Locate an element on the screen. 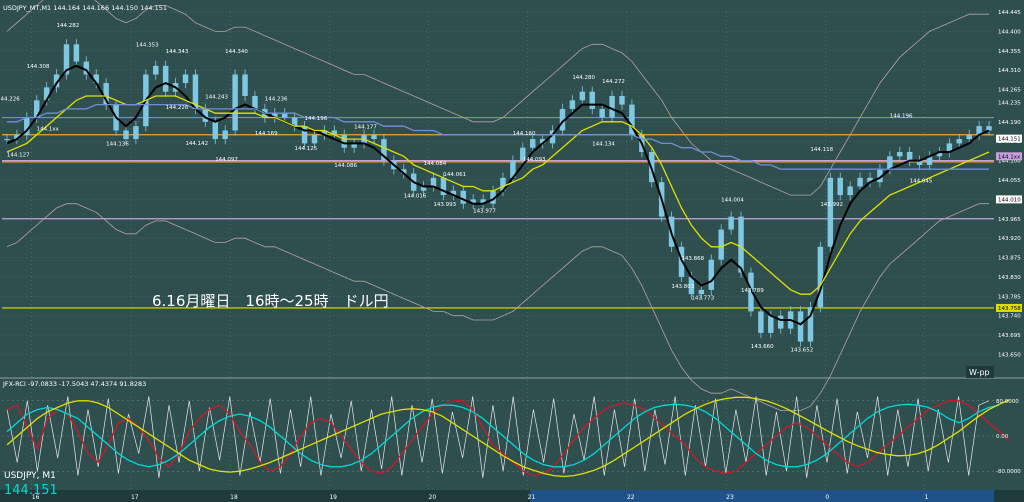 Image resolution: width=1024 pixels, height=502 pixels. price-annotation: 143.992 is located at coordinates (831, 205).